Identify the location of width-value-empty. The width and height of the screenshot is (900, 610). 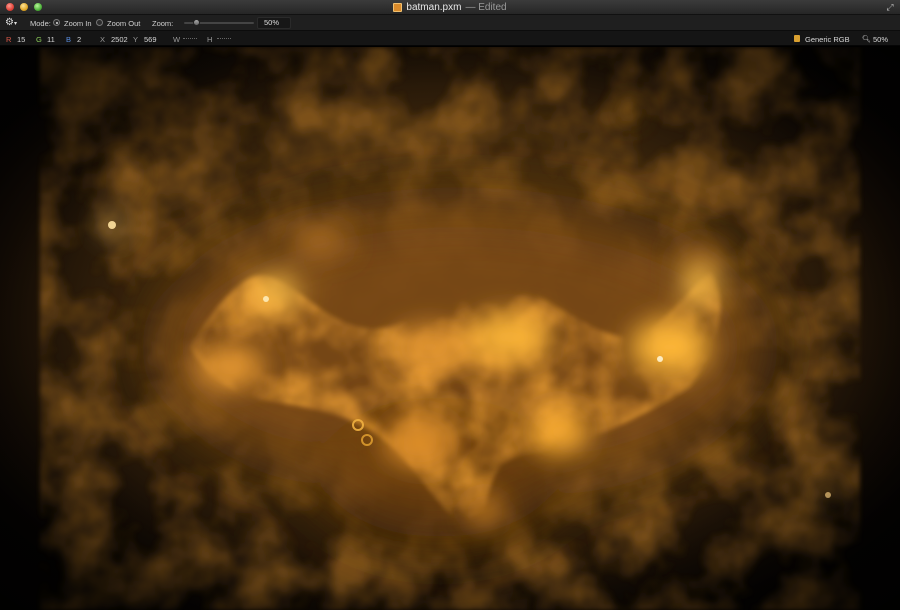
(190, 38).